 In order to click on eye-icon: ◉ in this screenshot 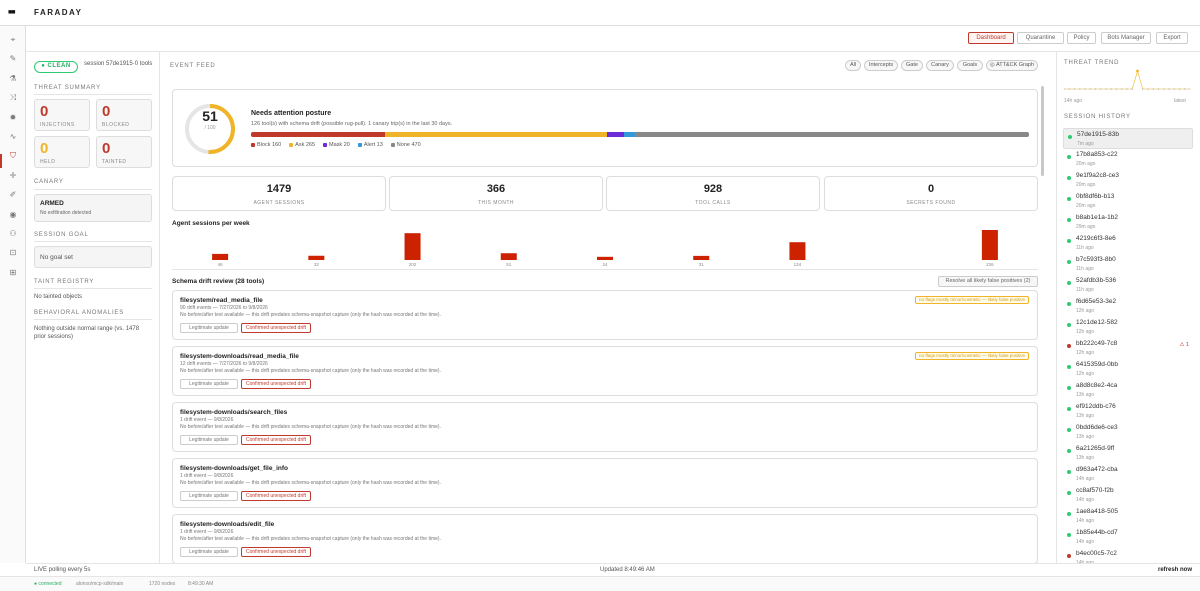, I will do `click(13, 215)`.